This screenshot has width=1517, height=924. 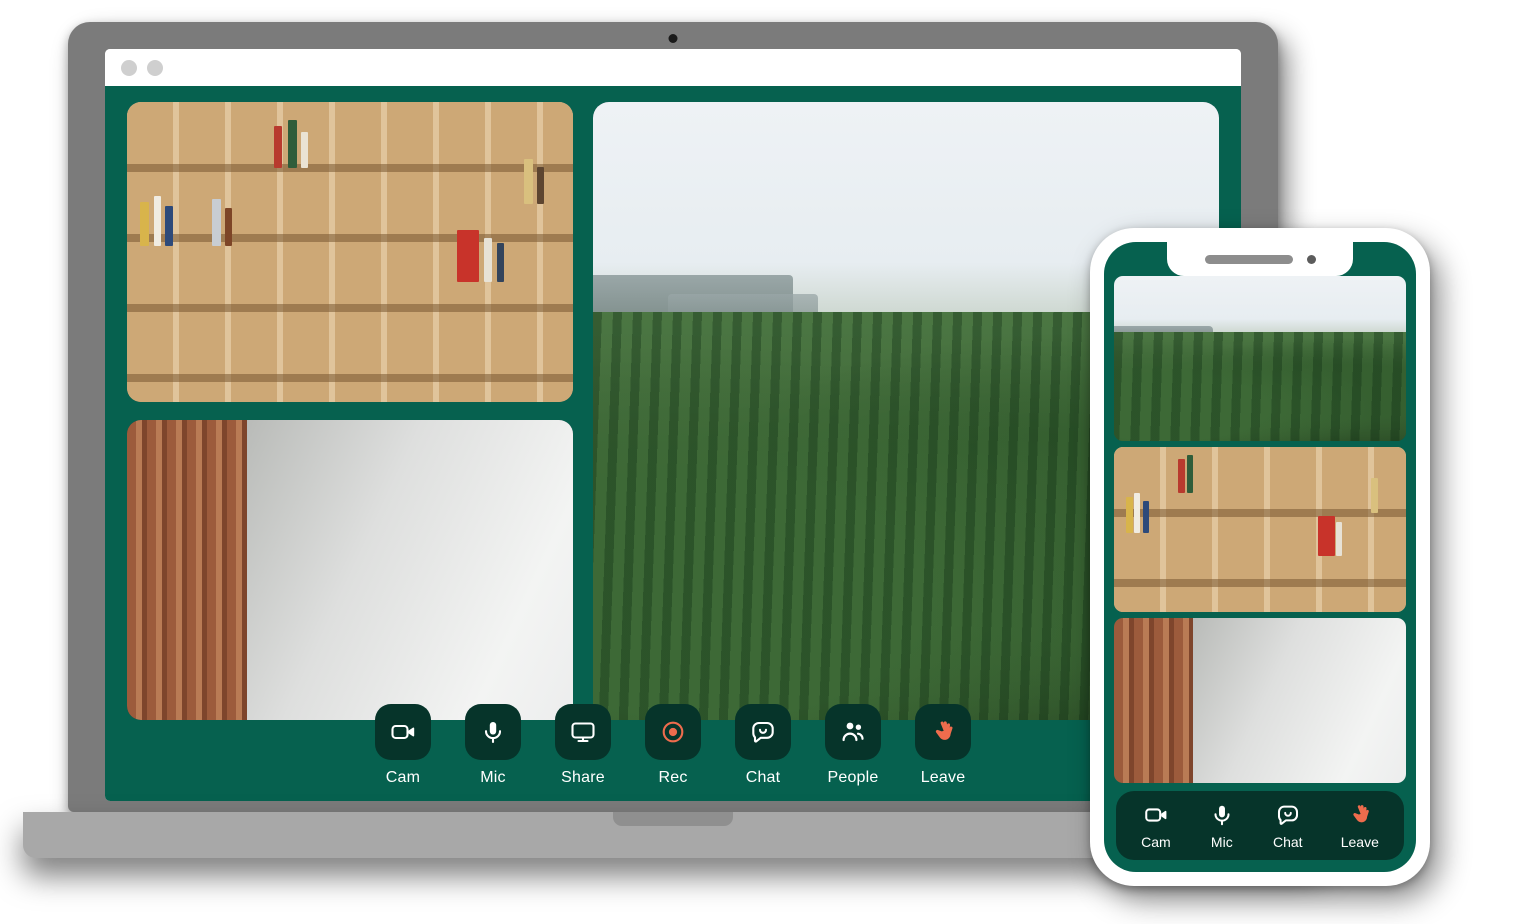 I want to click on toolbar-button-people: People, so click(x=853, y=745).